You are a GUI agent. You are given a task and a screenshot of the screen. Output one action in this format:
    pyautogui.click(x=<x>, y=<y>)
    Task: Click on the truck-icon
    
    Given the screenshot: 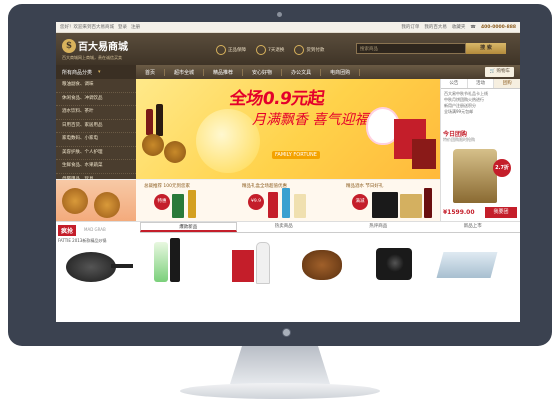 What is the action you would take?
    pyautogui.click(x=299, y=50)
    